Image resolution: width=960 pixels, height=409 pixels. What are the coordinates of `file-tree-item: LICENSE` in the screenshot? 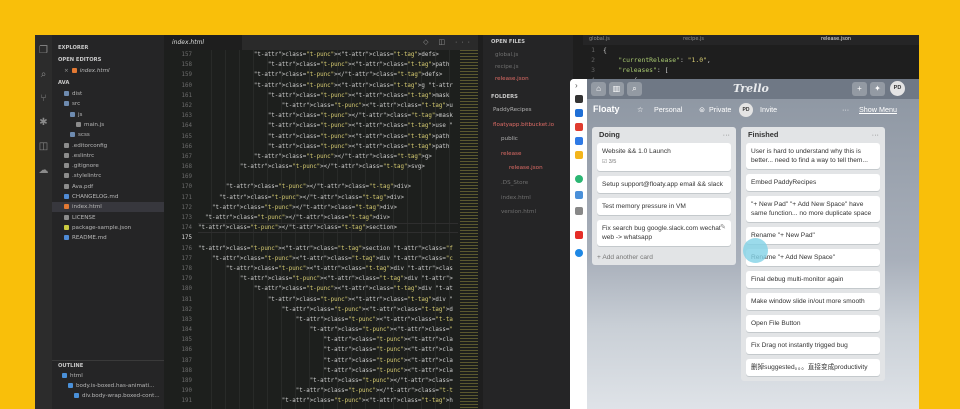 It's located at (108, 218).